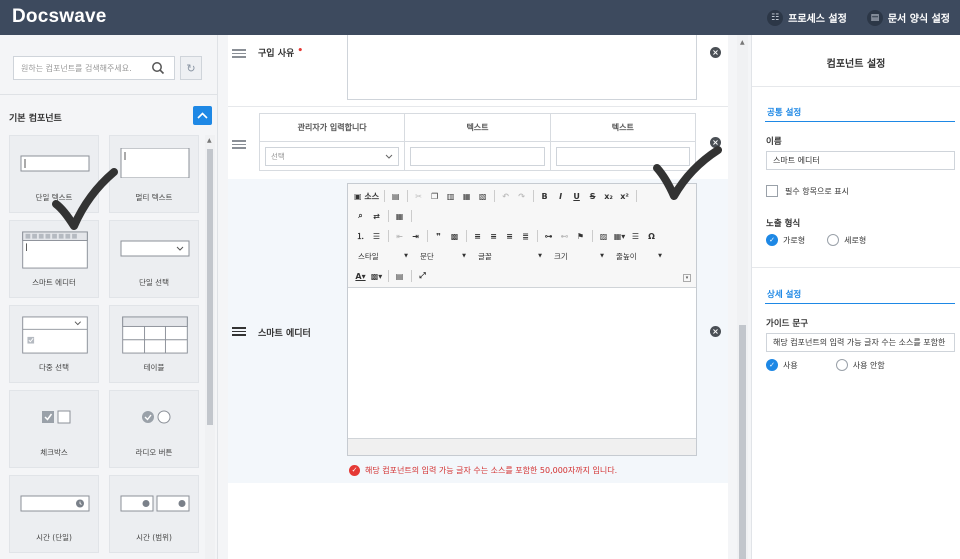  Describe the element at coordinates (395, 196) in the screenshot. I see `preview-icon: ▤` at that location.